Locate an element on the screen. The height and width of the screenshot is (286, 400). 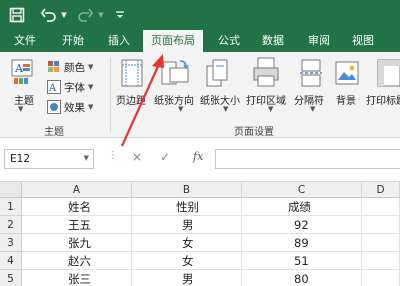
breaks-dropdown-icon: ▼ is located at coordinates (312, 109).